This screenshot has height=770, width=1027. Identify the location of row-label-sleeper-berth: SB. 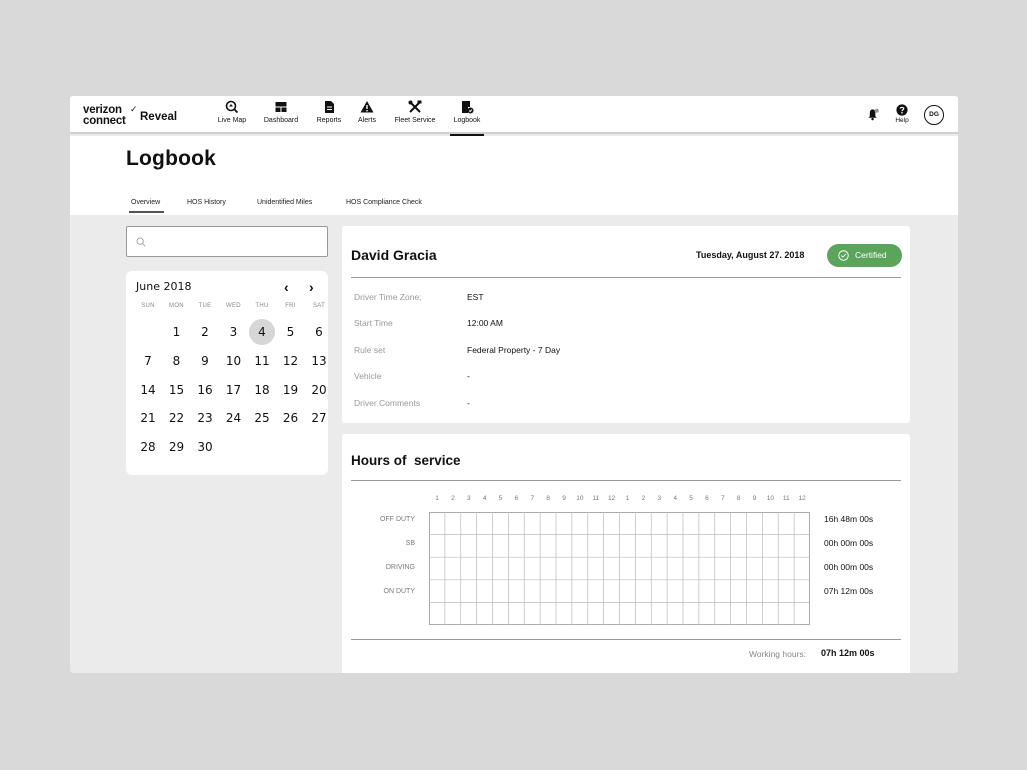
(410, 543).